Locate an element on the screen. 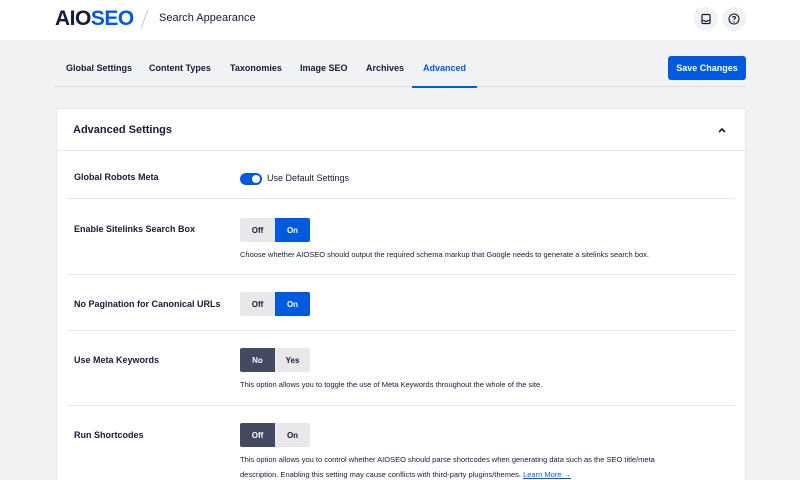  tab-advanced: Advanced is located at coordinates (444, 64).